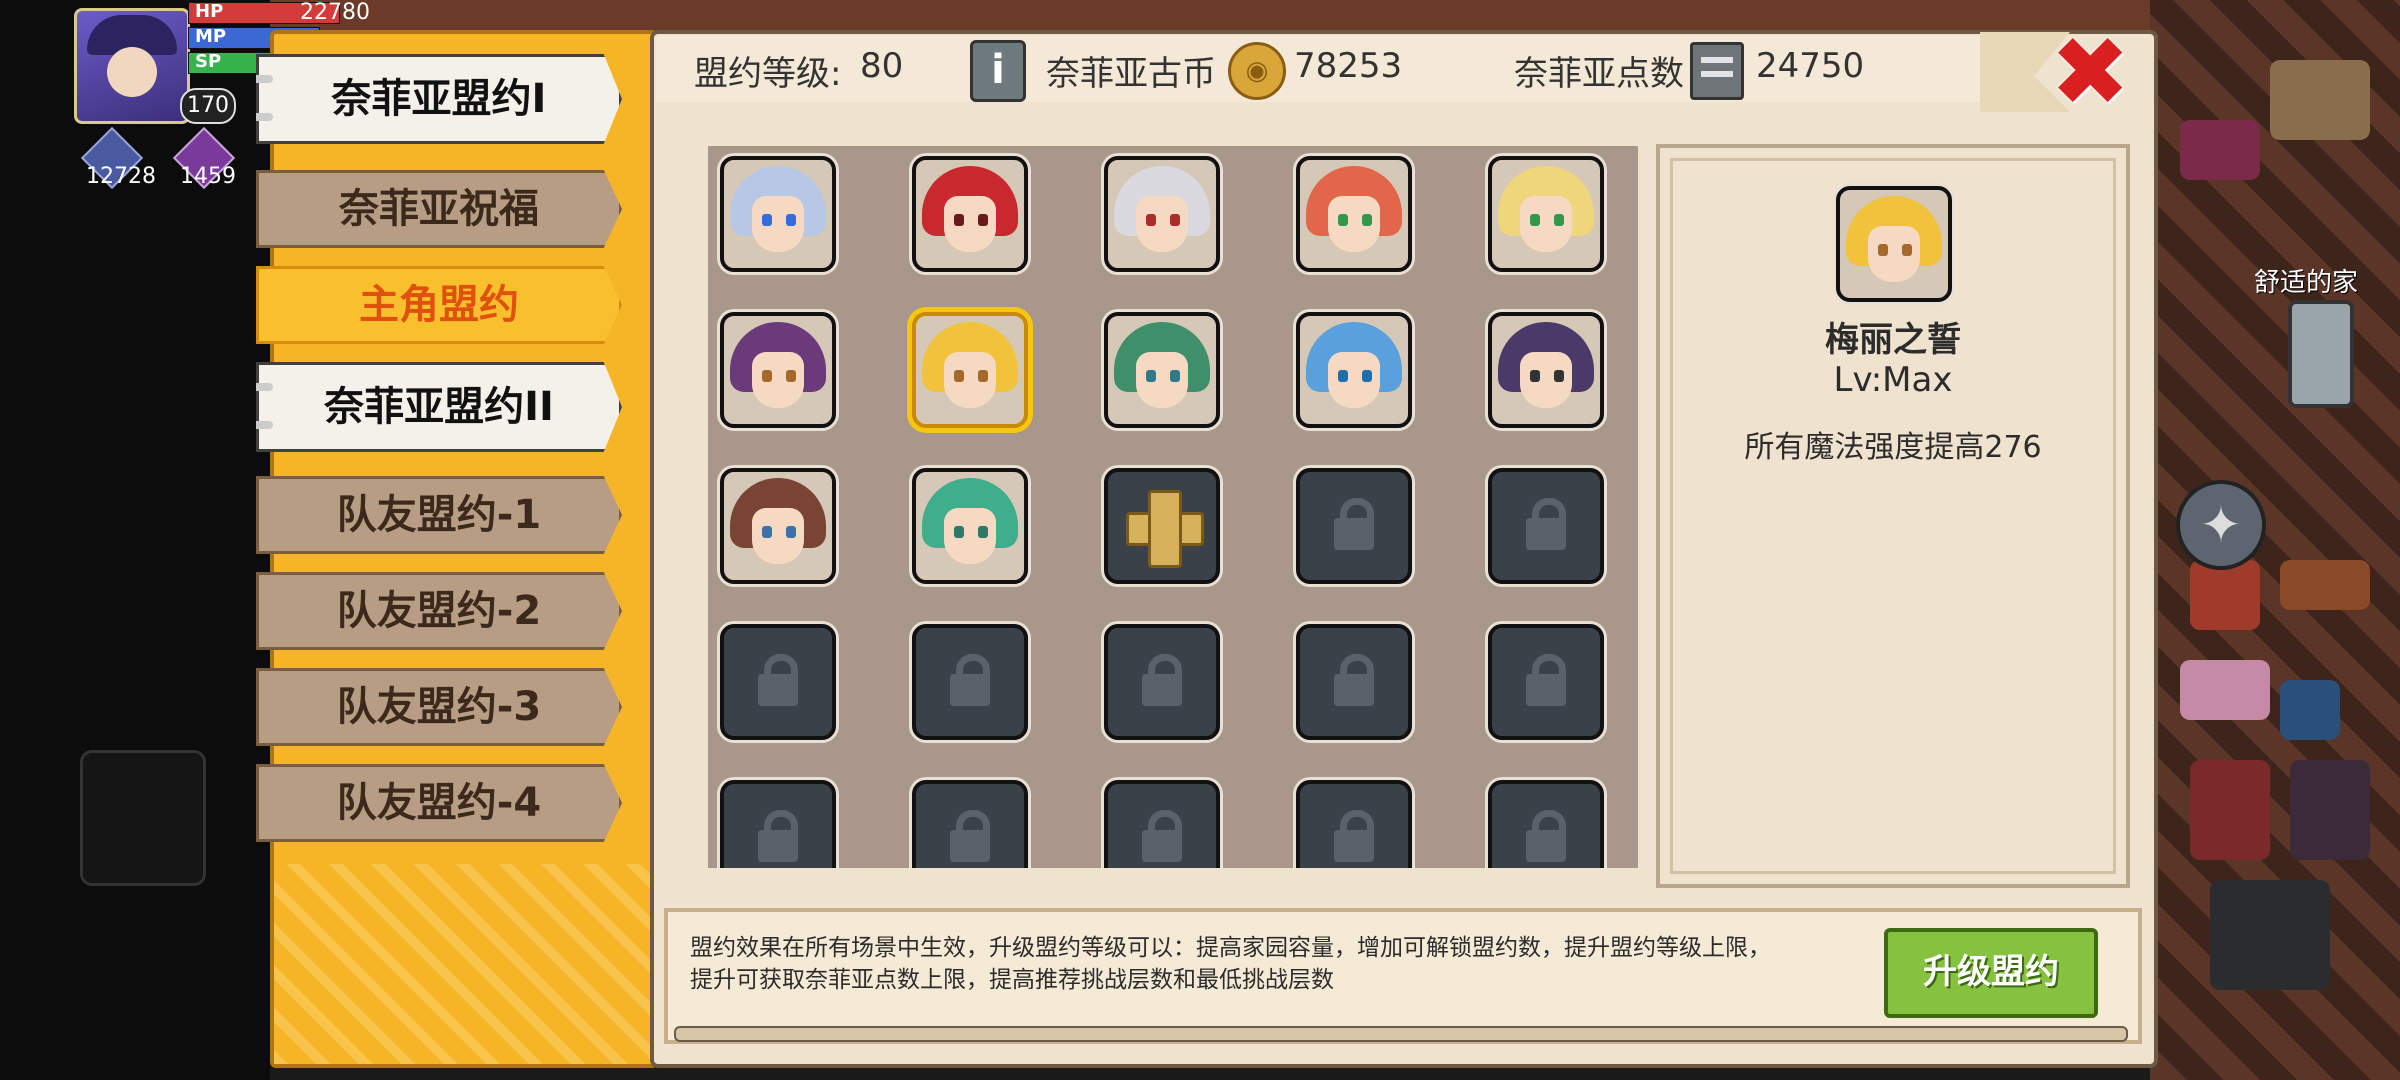 Image resolution: width=2400 pixels, height=1080 pixels. I want to click on info-button: i, so click(998, 71).